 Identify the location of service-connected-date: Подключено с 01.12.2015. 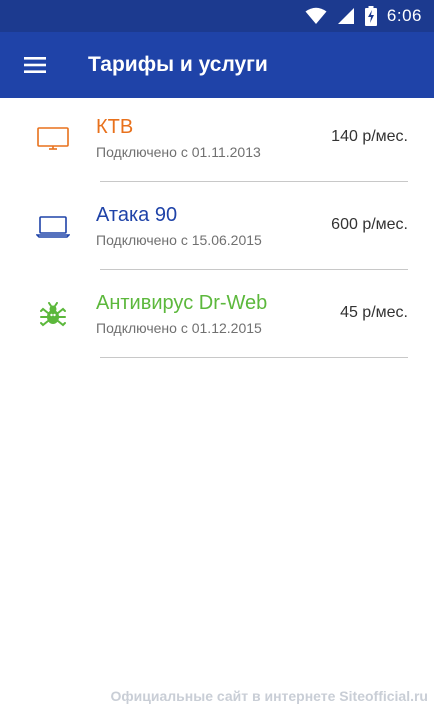
(179, 328).